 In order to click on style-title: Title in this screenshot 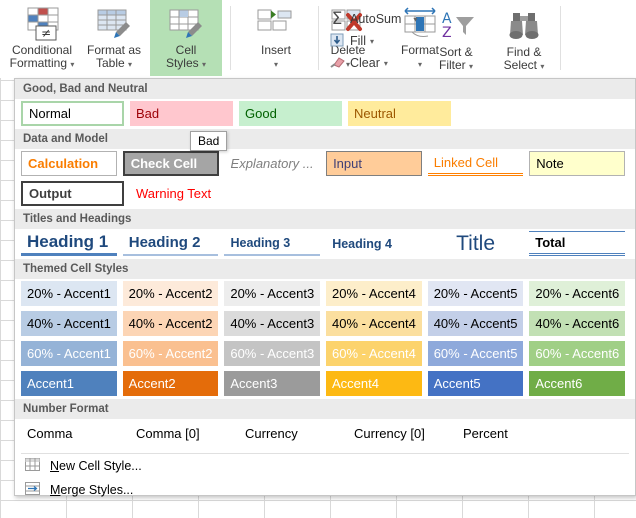, I will do `click(475, 243)`.